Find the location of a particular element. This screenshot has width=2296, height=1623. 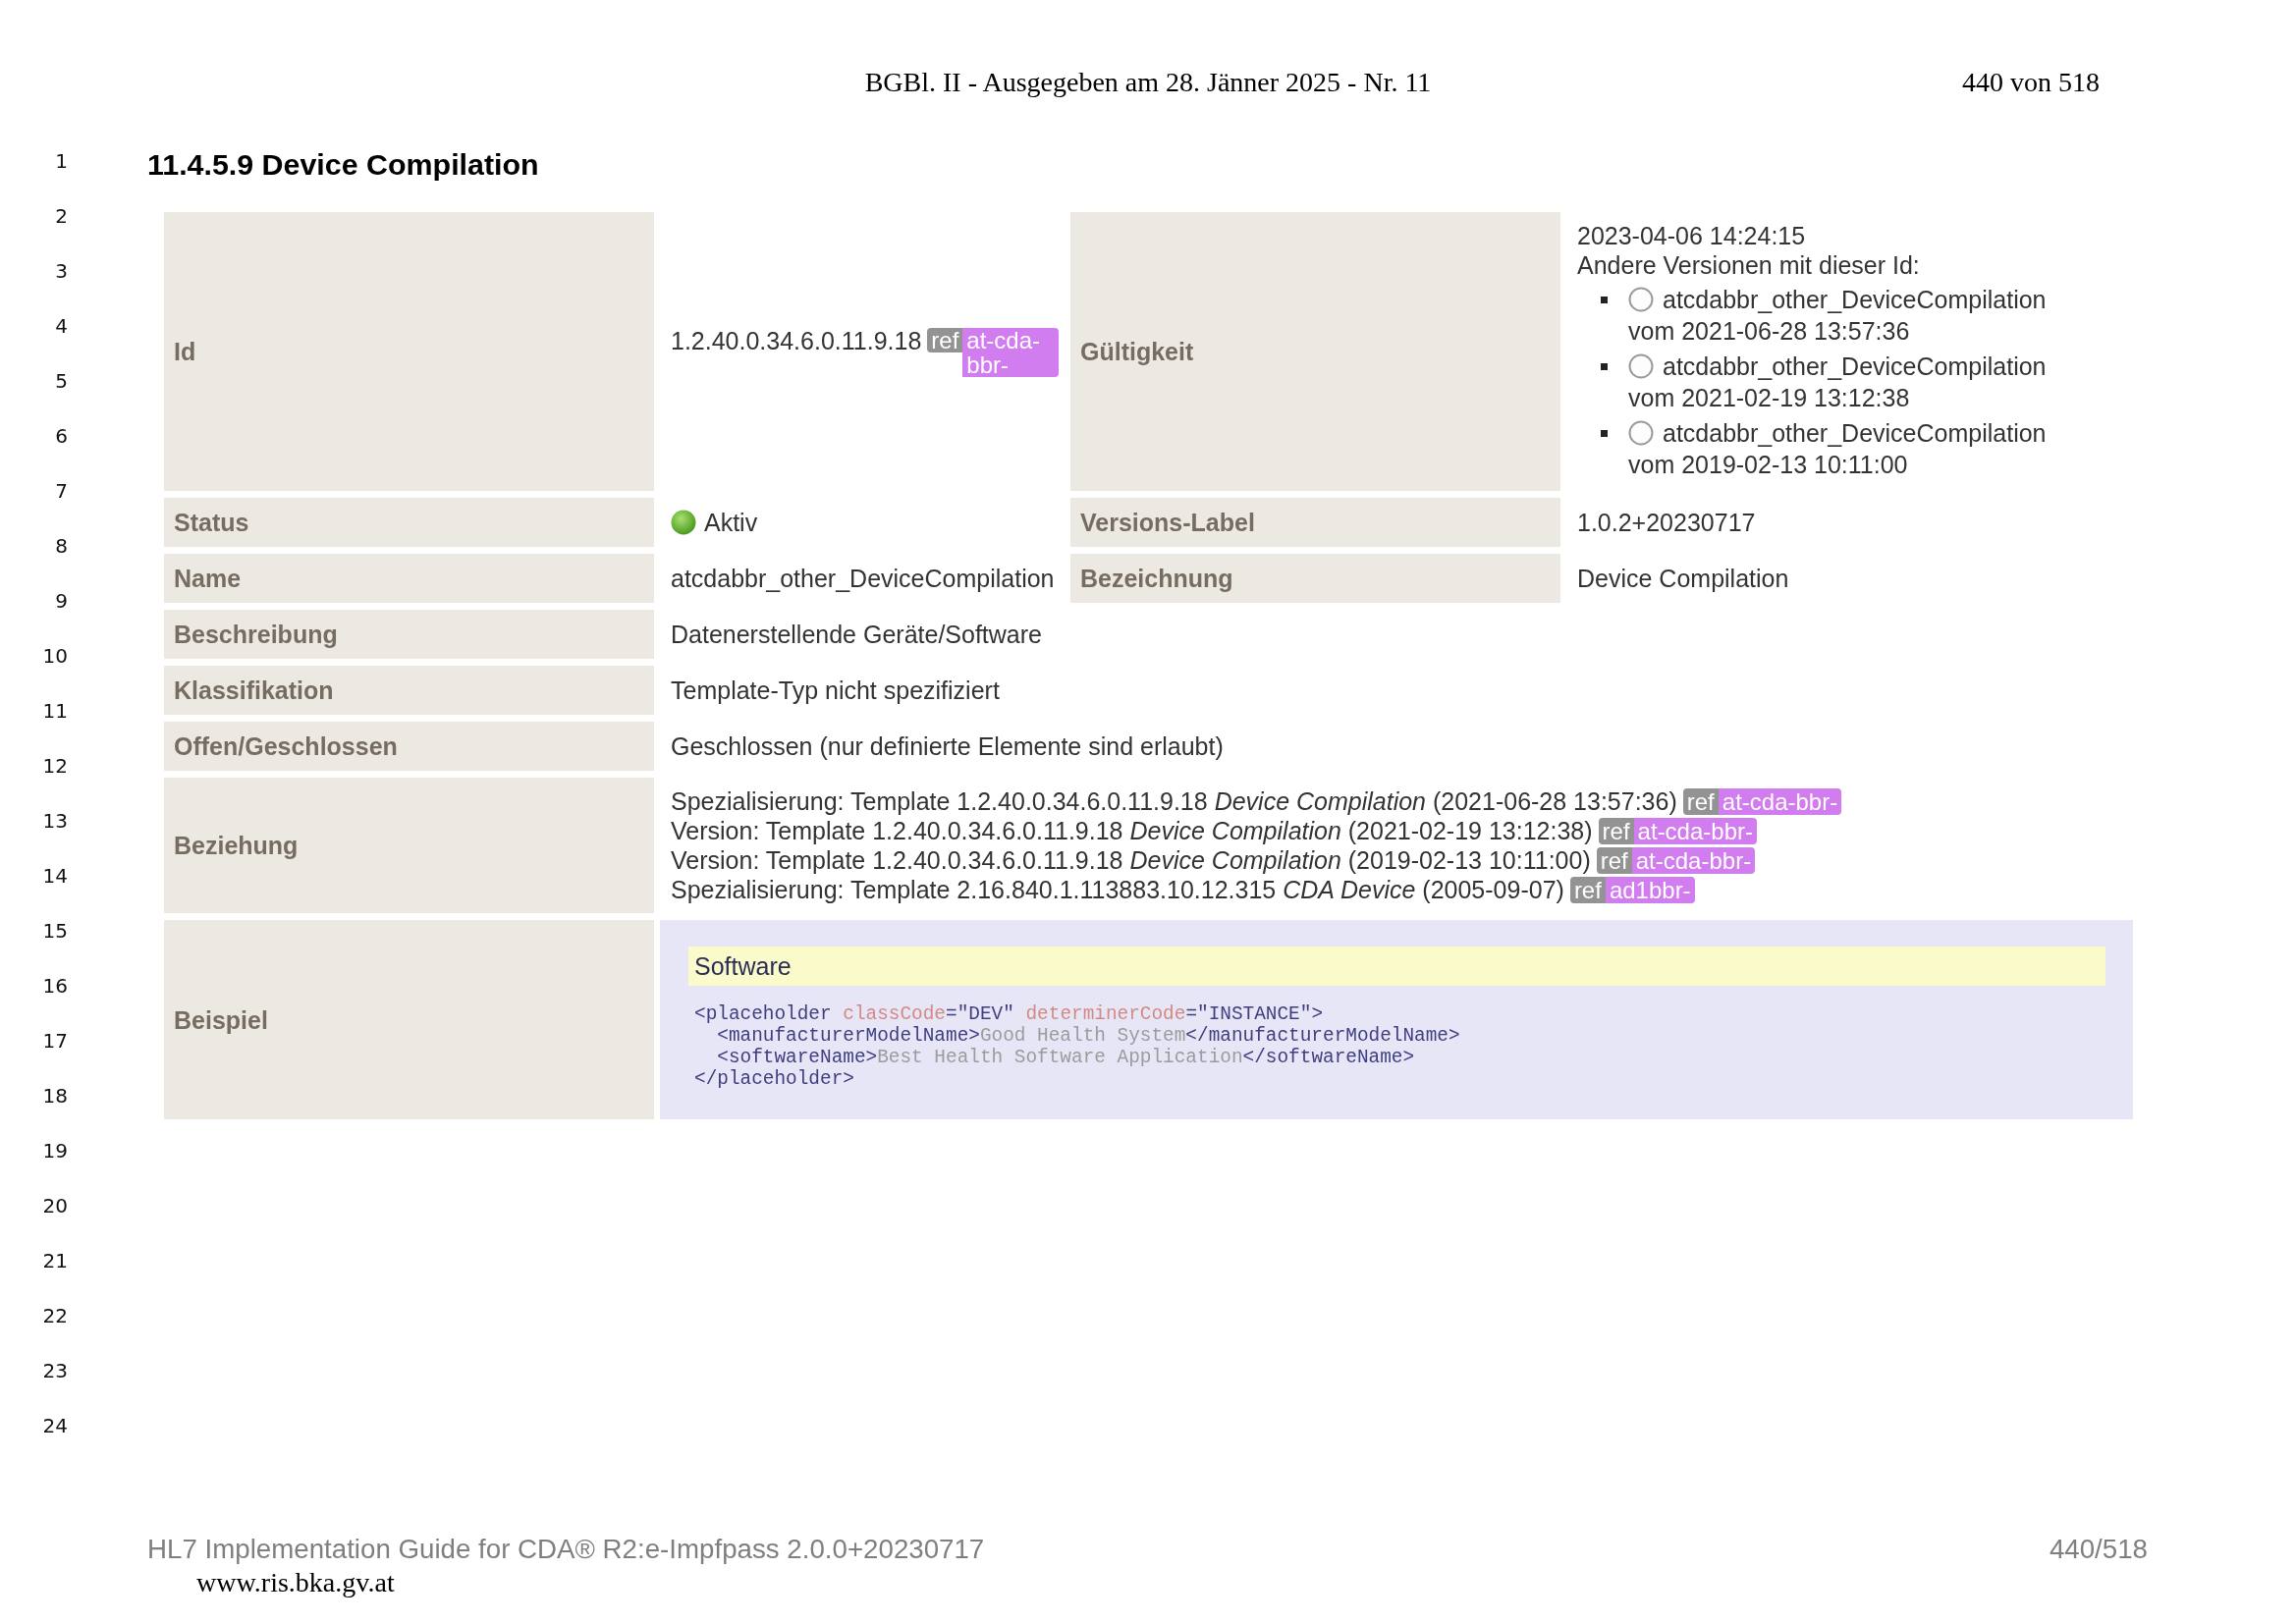

page-number: 440/518 is located at coordinates (2098, 1549).